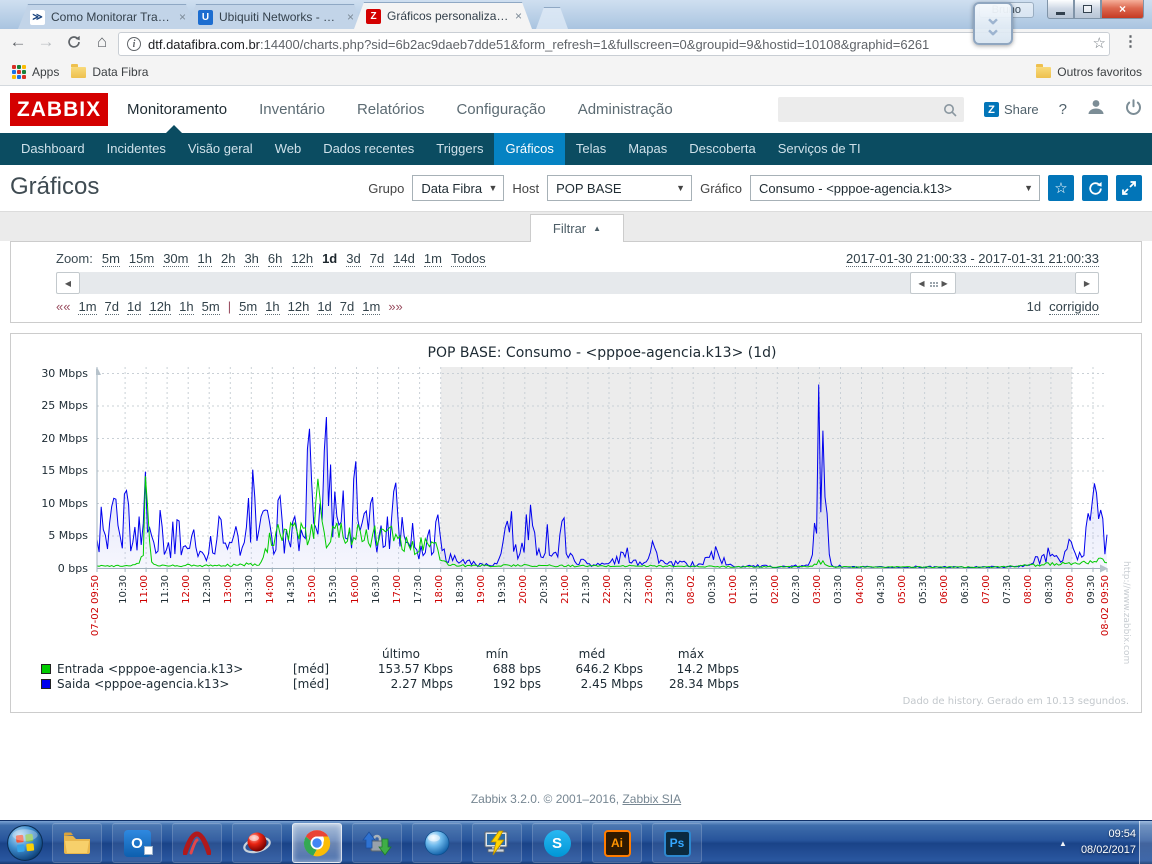 This screenshot has height=864, width=1152. What do you see at coordinates (275, 16) in the screenshot?
I see `browser-tab: U Ubiquiti Networks - Dow ×` at bounding box center [275, 16].